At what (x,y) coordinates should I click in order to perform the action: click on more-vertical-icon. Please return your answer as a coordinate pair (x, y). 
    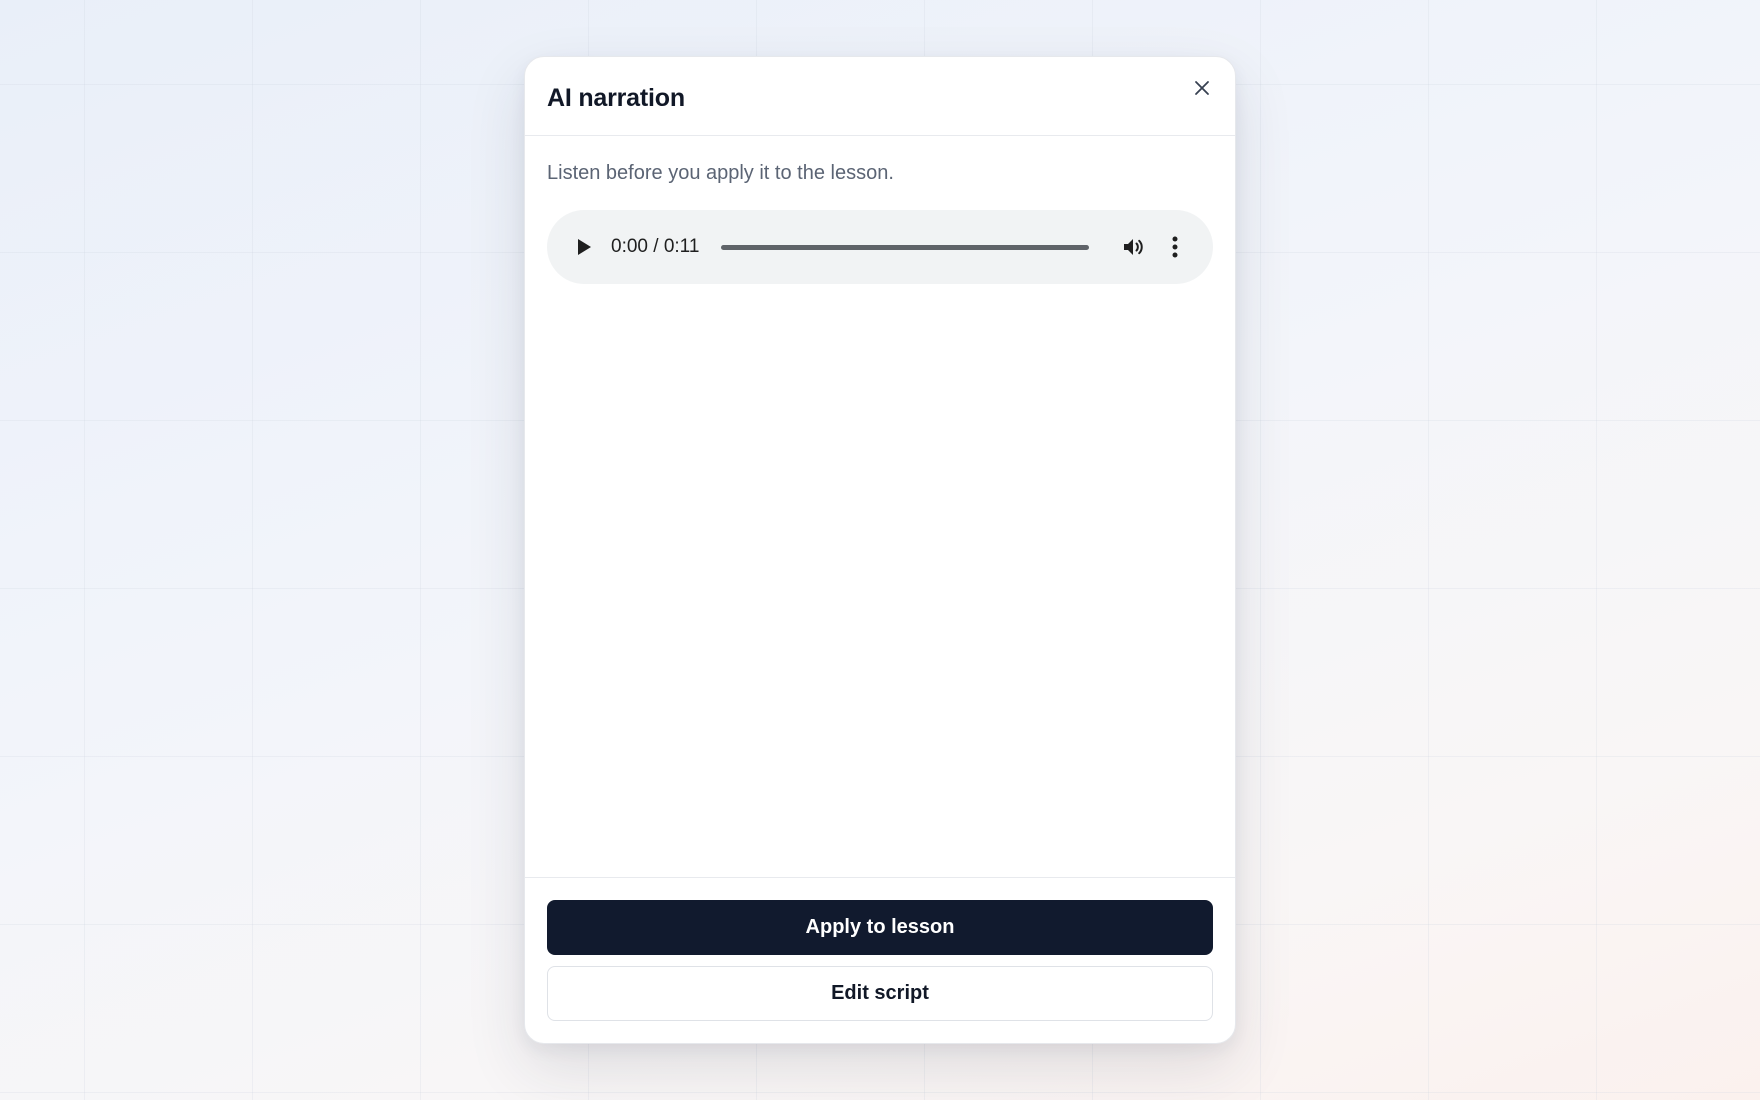
    Looking at the image, I should click on (1175, 247).